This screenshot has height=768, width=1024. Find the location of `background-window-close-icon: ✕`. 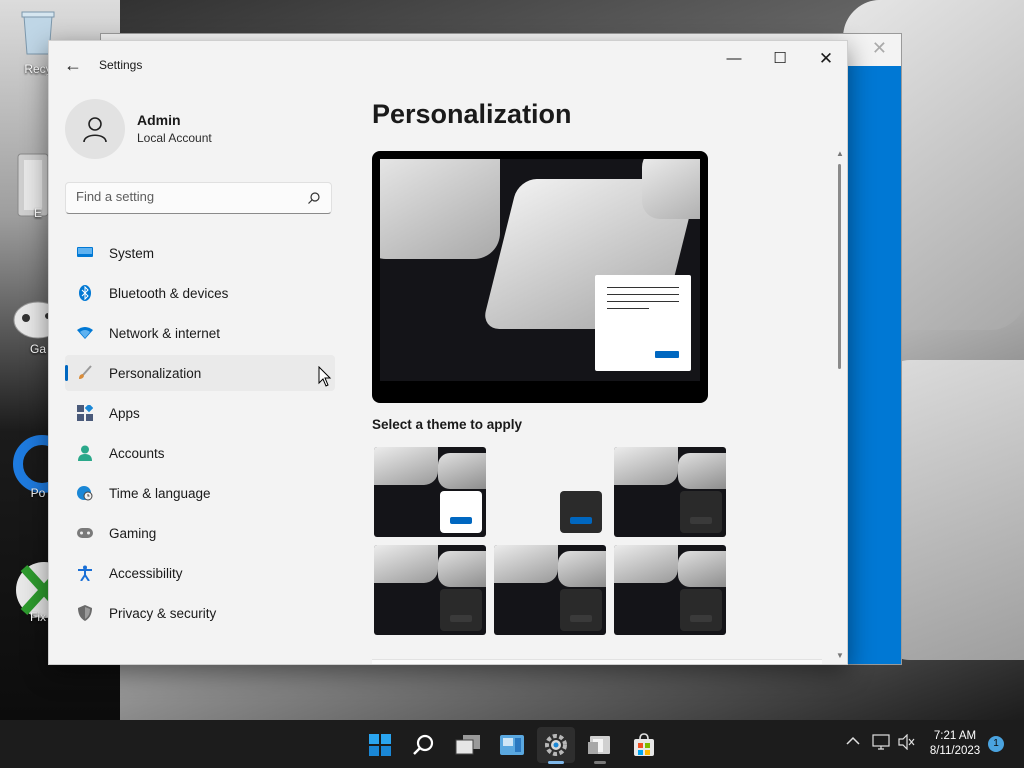

background-window-close-icon: ✕ is located at coordinates (879, 48).